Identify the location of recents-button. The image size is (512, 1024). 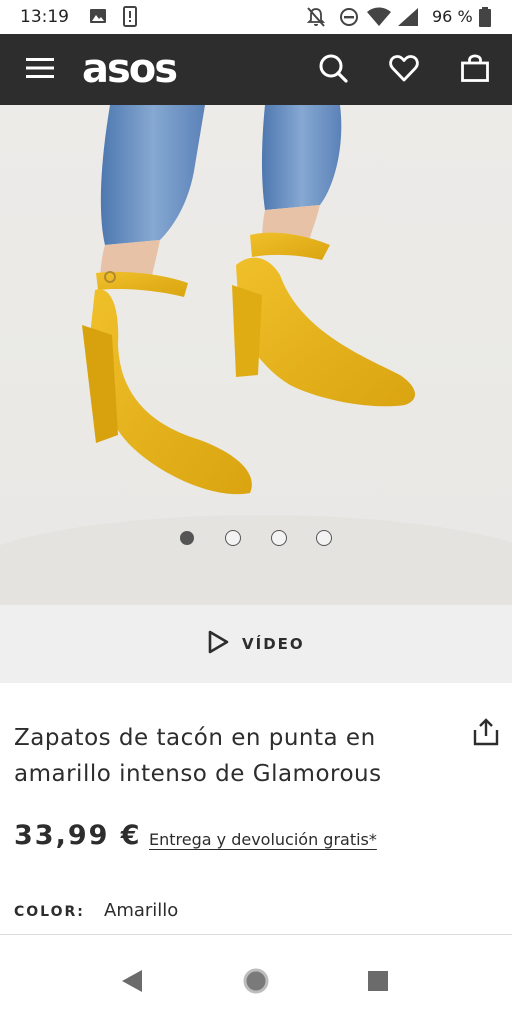
(378, 983).